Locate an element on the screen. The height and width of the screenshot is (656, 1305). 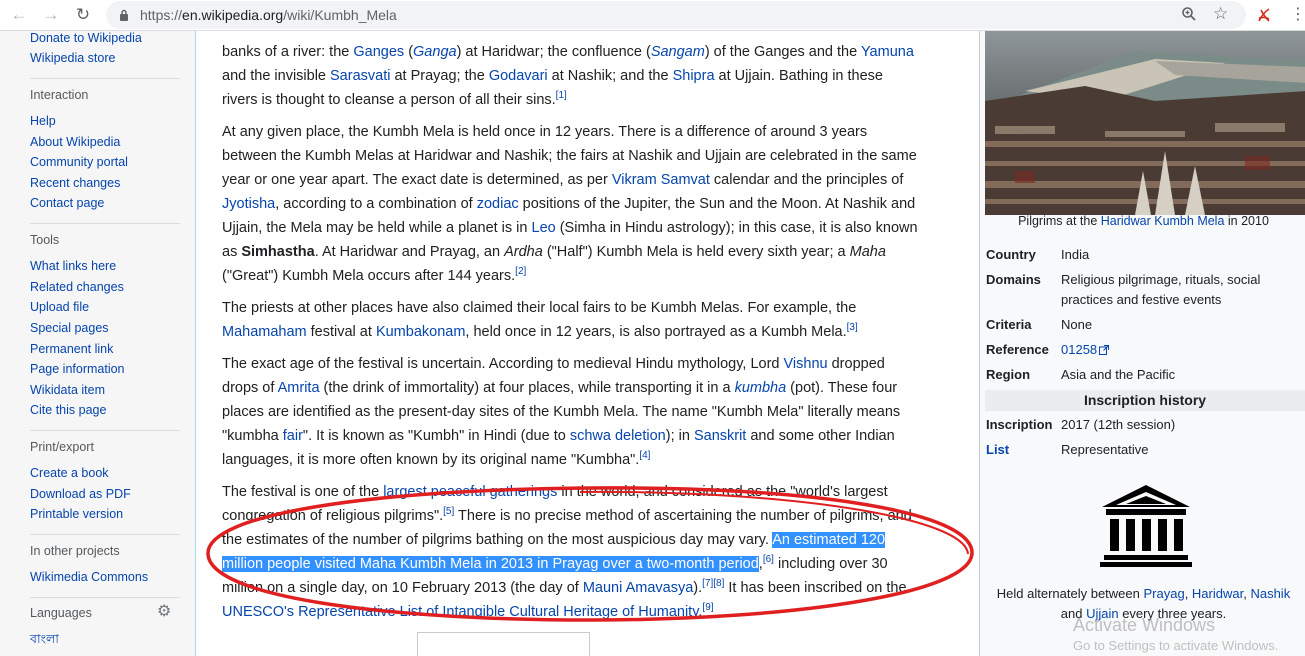
zoom-icon is located at coordinates (1190, 15).